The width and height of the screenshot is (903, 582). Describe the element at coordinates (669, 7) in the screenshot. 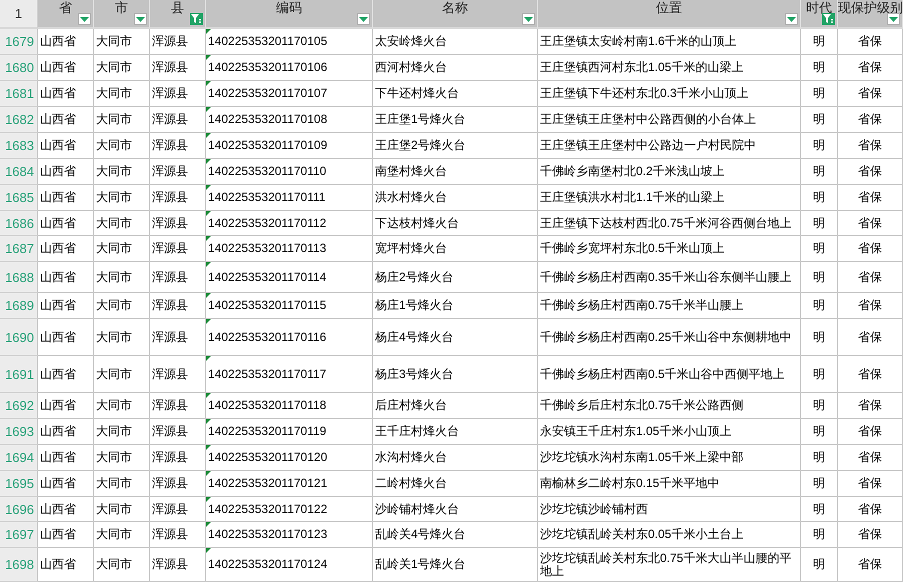

I see `column-header: 位置` at that location.